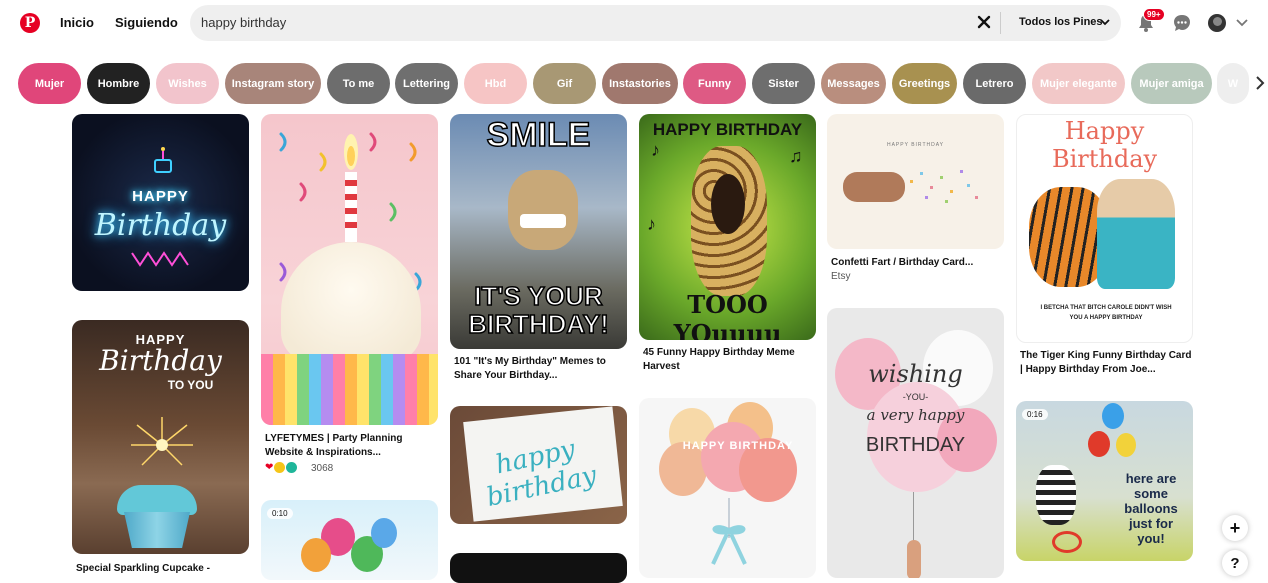 This screenshot has height=583, width=1268. I want to click on chip-greetings: Greetings, so click(924, 83).